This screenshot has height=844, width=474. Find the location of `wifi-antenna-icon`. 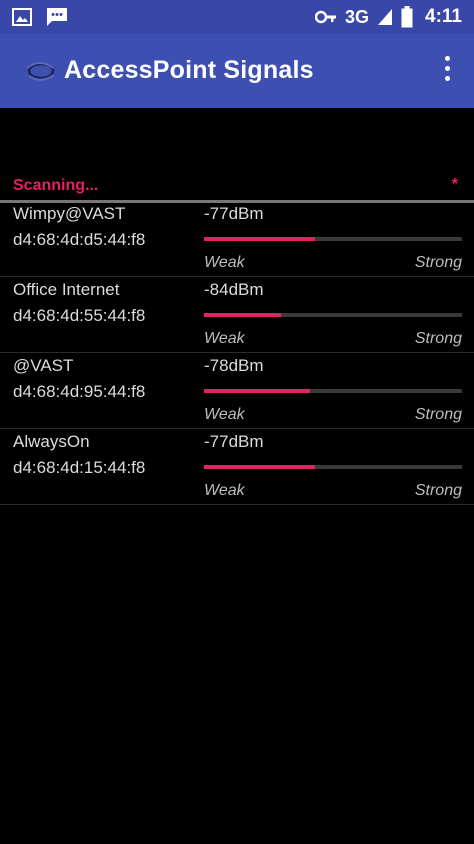

wifi-antenna-icon is located at coordinates (40, 71).